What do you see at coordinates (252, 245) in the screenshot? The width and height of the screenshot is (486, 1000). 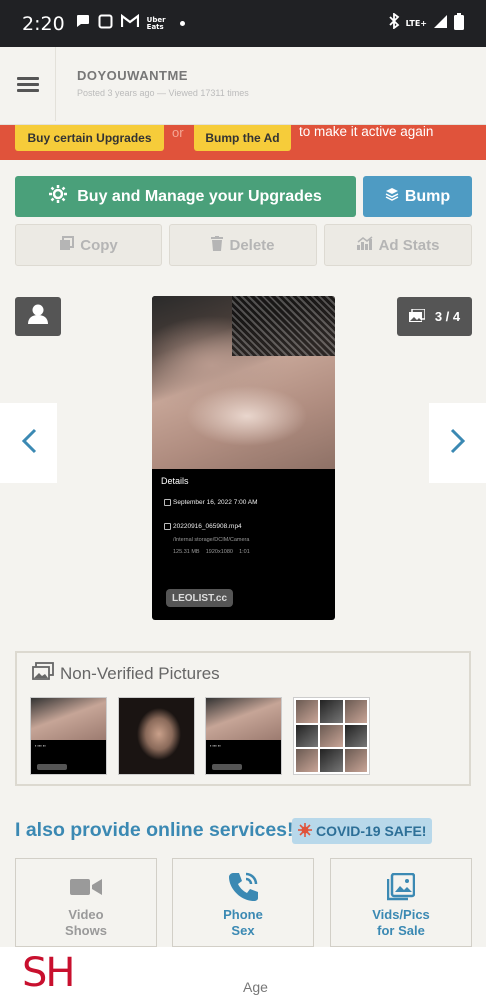 I see `delete-label: Delete` at bounding box center [252, 245].